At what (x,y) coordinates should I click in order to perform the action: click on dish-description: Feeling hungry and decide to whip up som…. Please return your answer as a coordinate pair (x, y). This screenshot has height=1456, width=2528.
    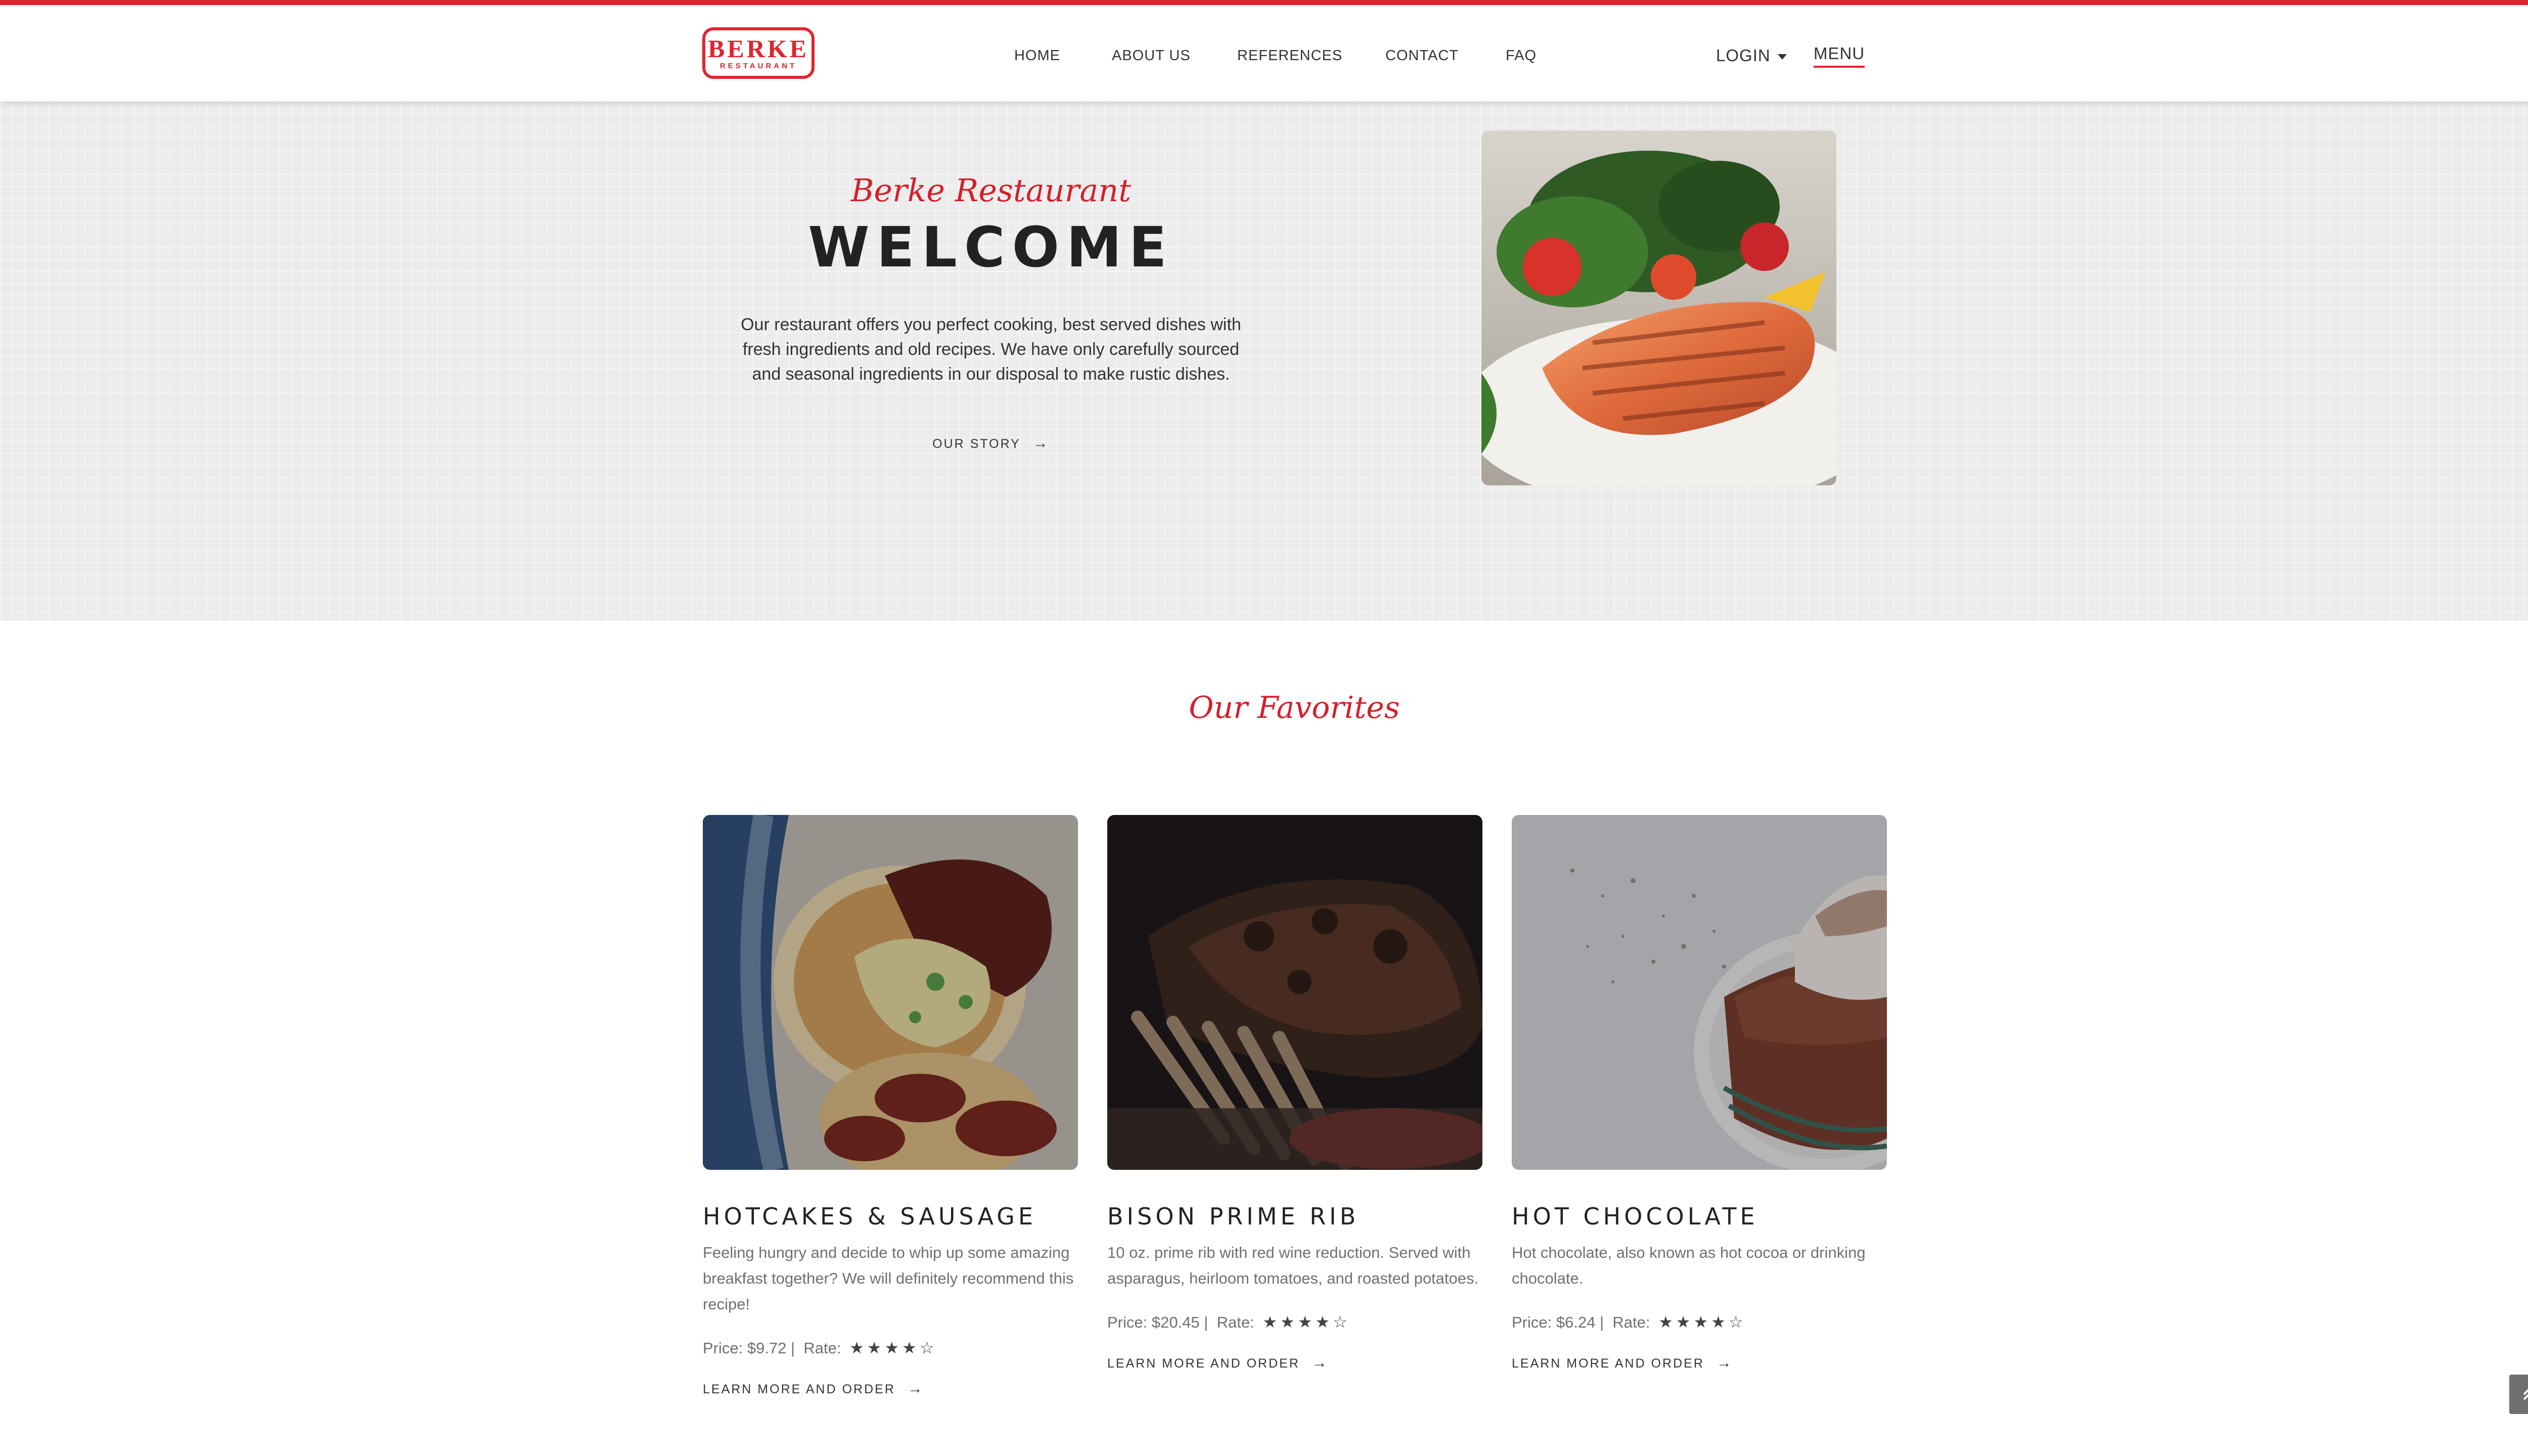
    Looking at the image, I should click on (889, 1278).